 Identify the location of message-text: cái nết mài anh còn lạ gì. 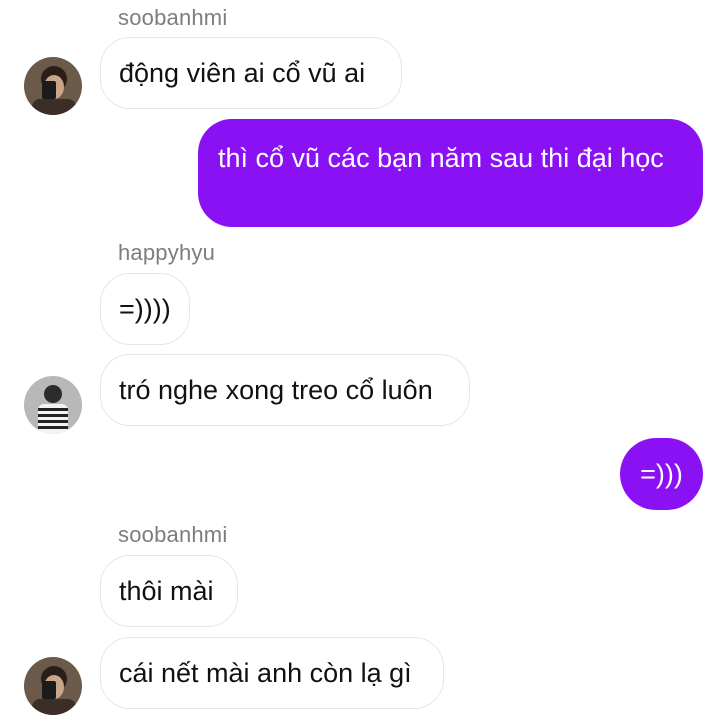
(265, 672).